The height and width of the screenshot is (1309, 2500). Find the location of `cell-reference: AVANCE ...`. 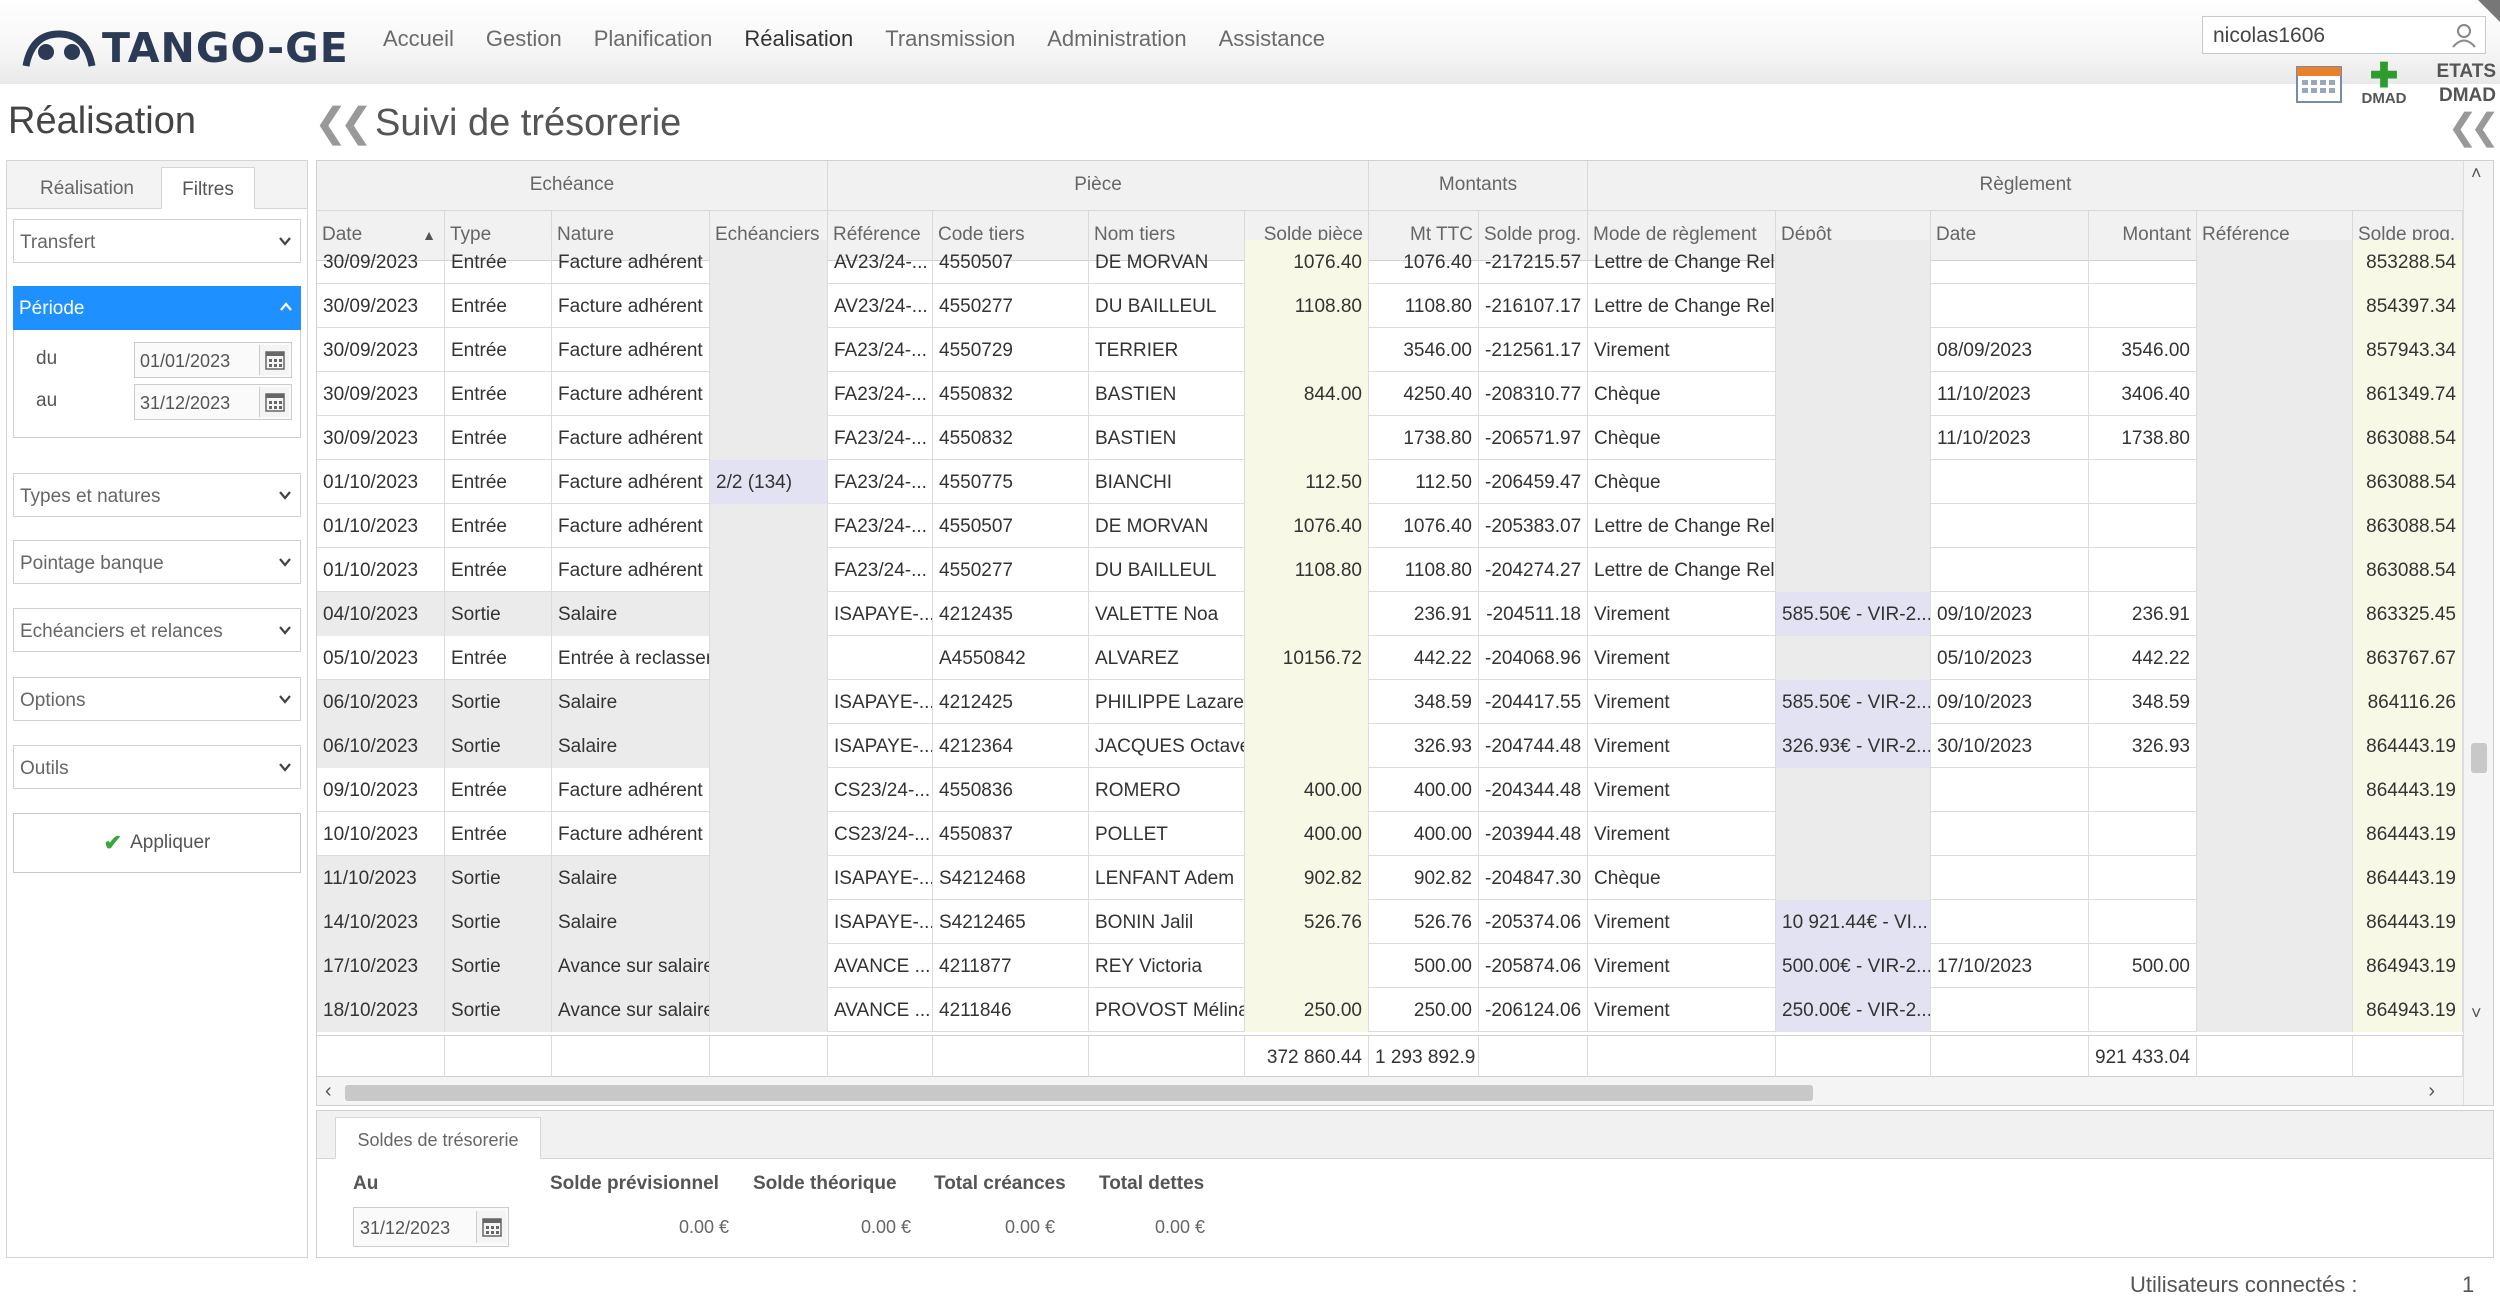

cell-reference: AVANCE ... is located at coordinates (880, 966).